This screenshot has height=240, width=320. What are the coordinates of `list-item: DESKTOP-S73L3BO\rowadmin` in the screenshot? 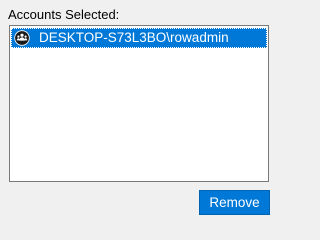 It's located at (139, 38).